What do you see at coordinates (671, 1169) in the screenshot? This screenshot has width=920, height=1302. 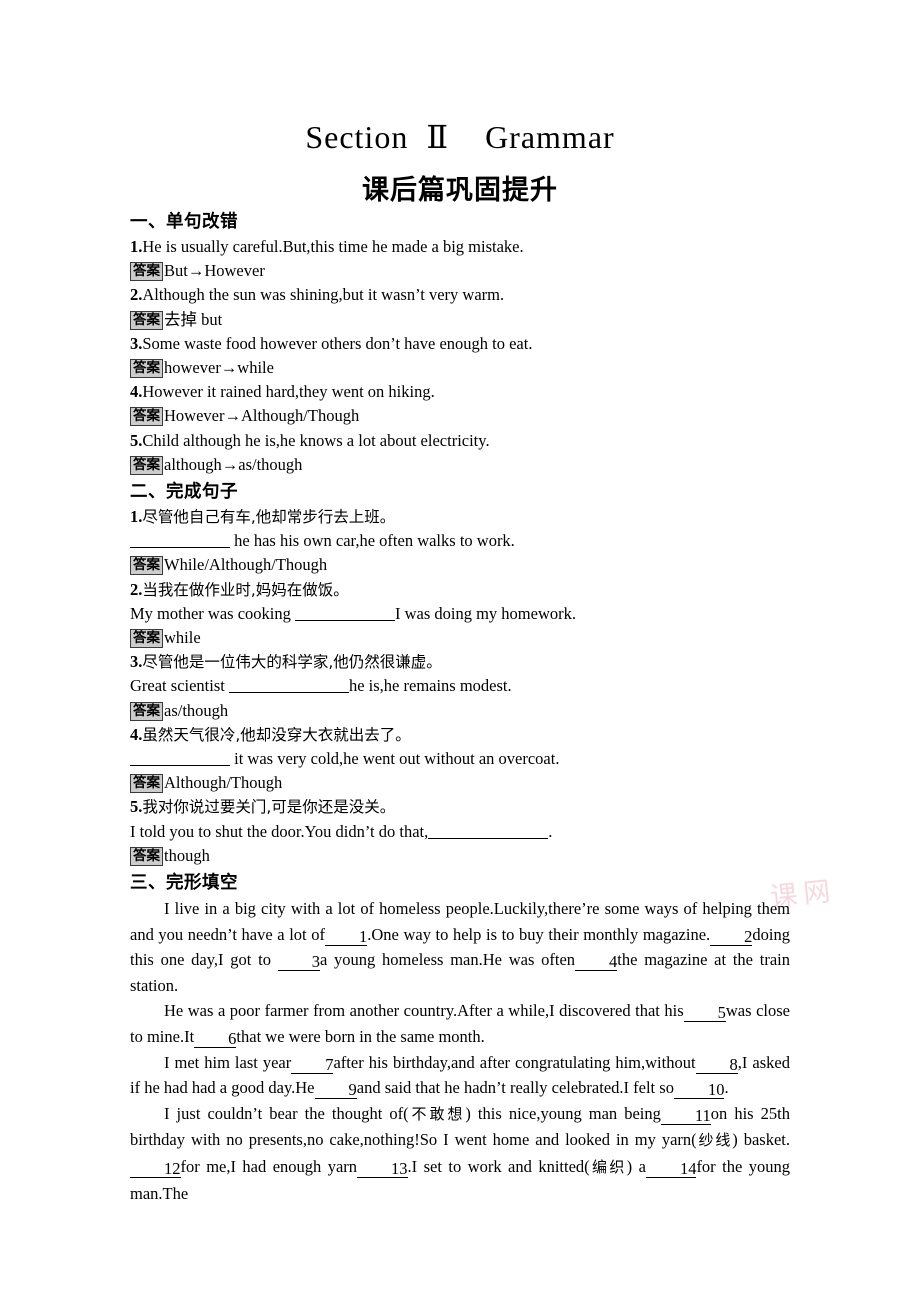 I see `cloze-blank-14: 14` at bounding box center [671, 1169].